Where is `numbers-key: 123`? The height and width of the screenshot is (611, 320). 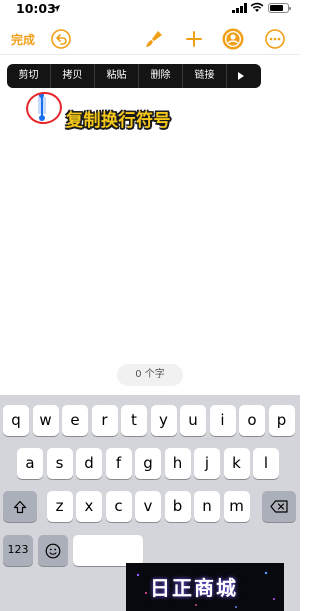
numbers-key: 123 is located at coordinates (18, 550).